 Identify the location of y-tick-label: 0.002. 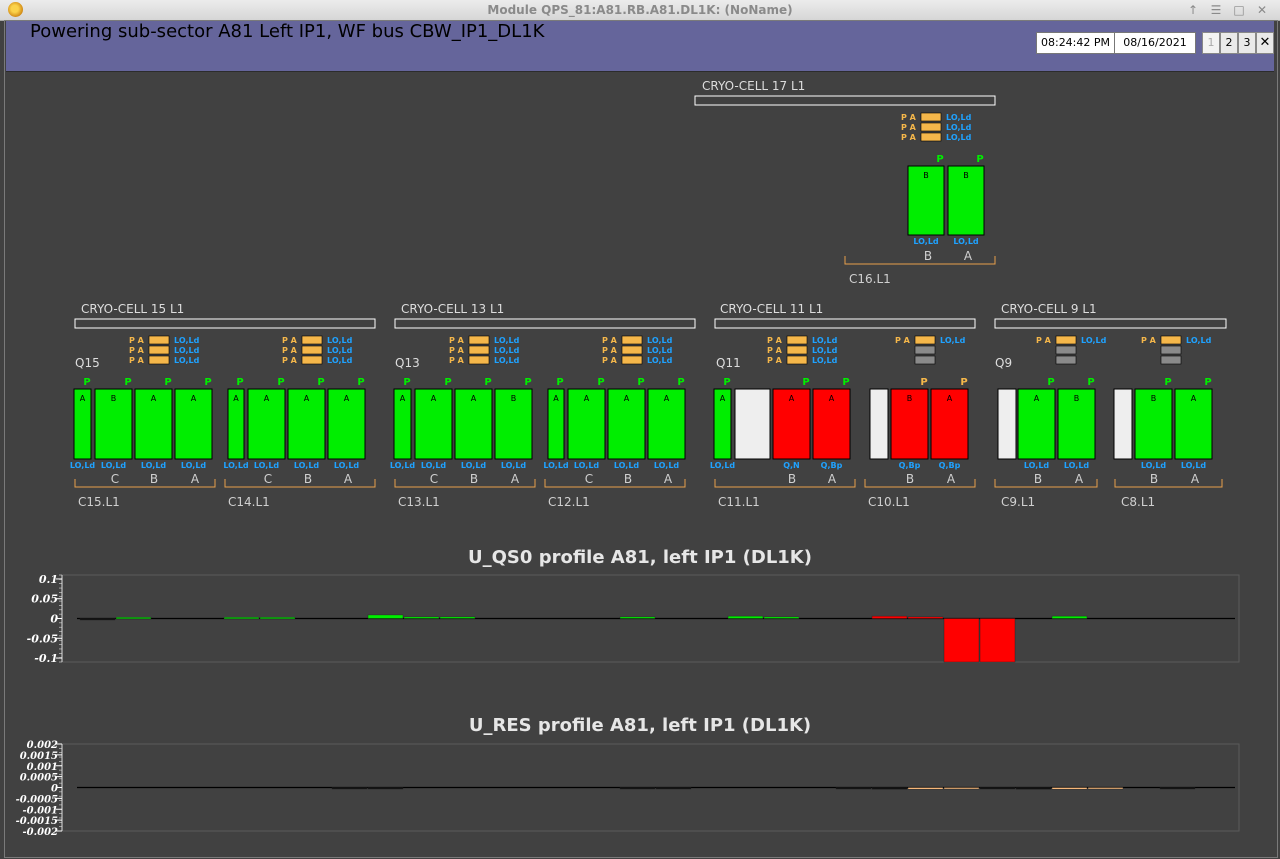
(42, 745).